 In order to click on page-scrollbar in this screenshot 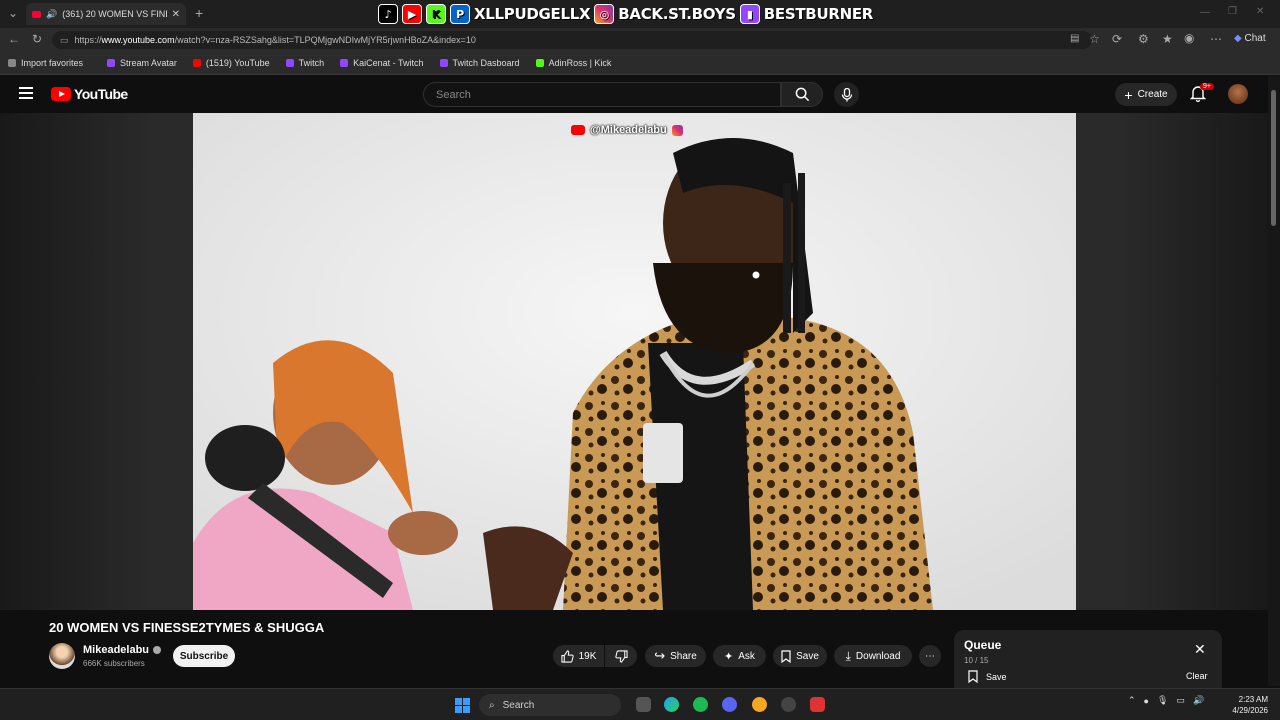, I will do `click(1274, 381)`.